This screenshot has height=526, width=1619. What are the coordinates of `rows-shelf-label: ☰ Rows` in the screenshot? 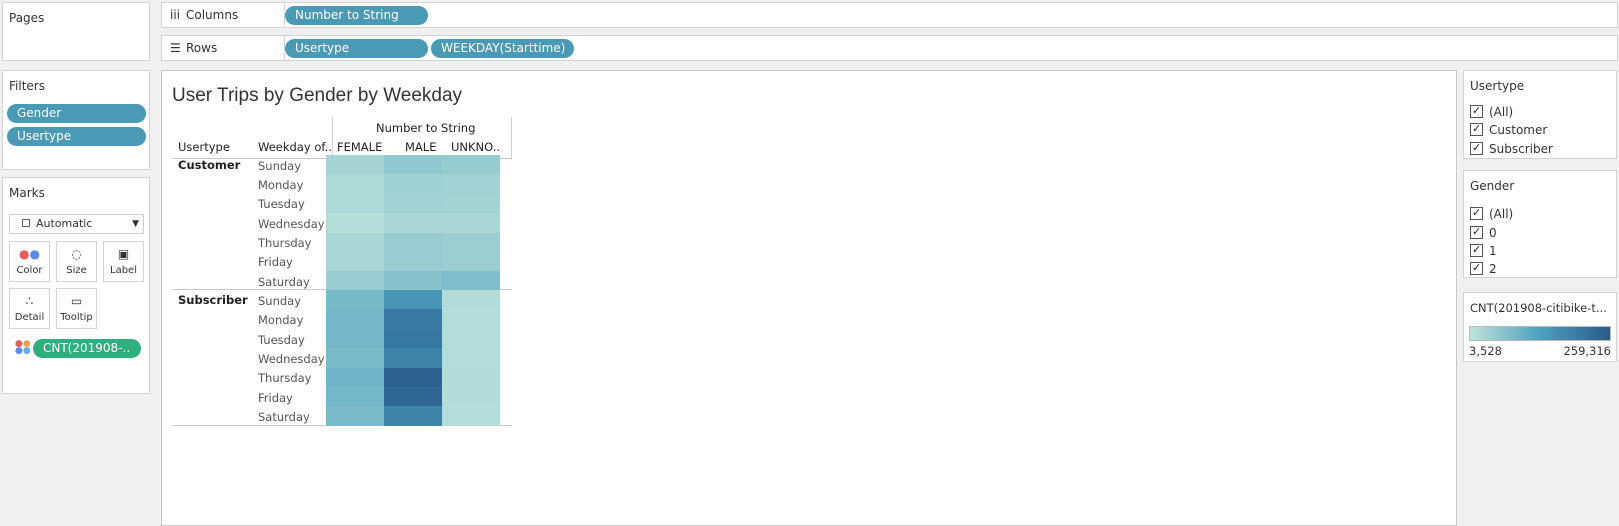 It's located at (223, 48).